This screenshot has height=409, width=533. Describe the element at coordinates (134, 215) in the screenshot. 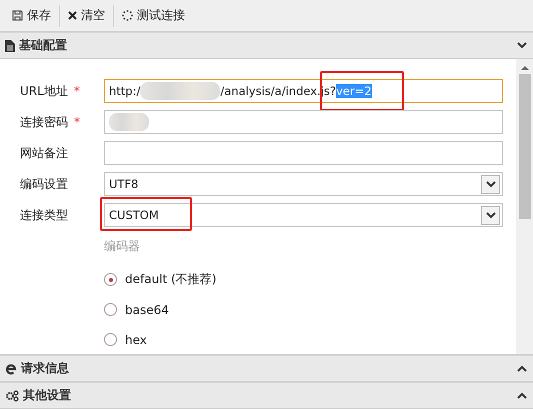

I see `select-value: CUSTOM` at that location.